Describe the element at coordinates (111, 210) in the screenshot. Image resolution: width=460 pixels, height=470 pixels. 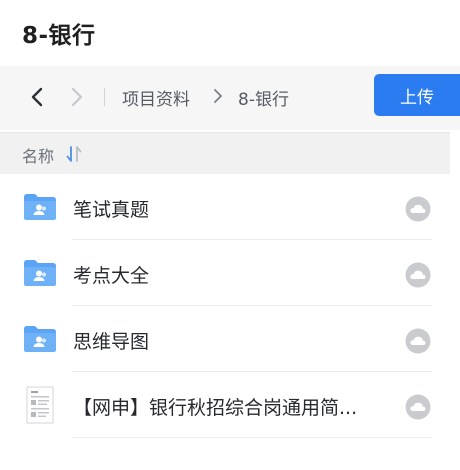
I see `file-name: 笔试真题` at that location.